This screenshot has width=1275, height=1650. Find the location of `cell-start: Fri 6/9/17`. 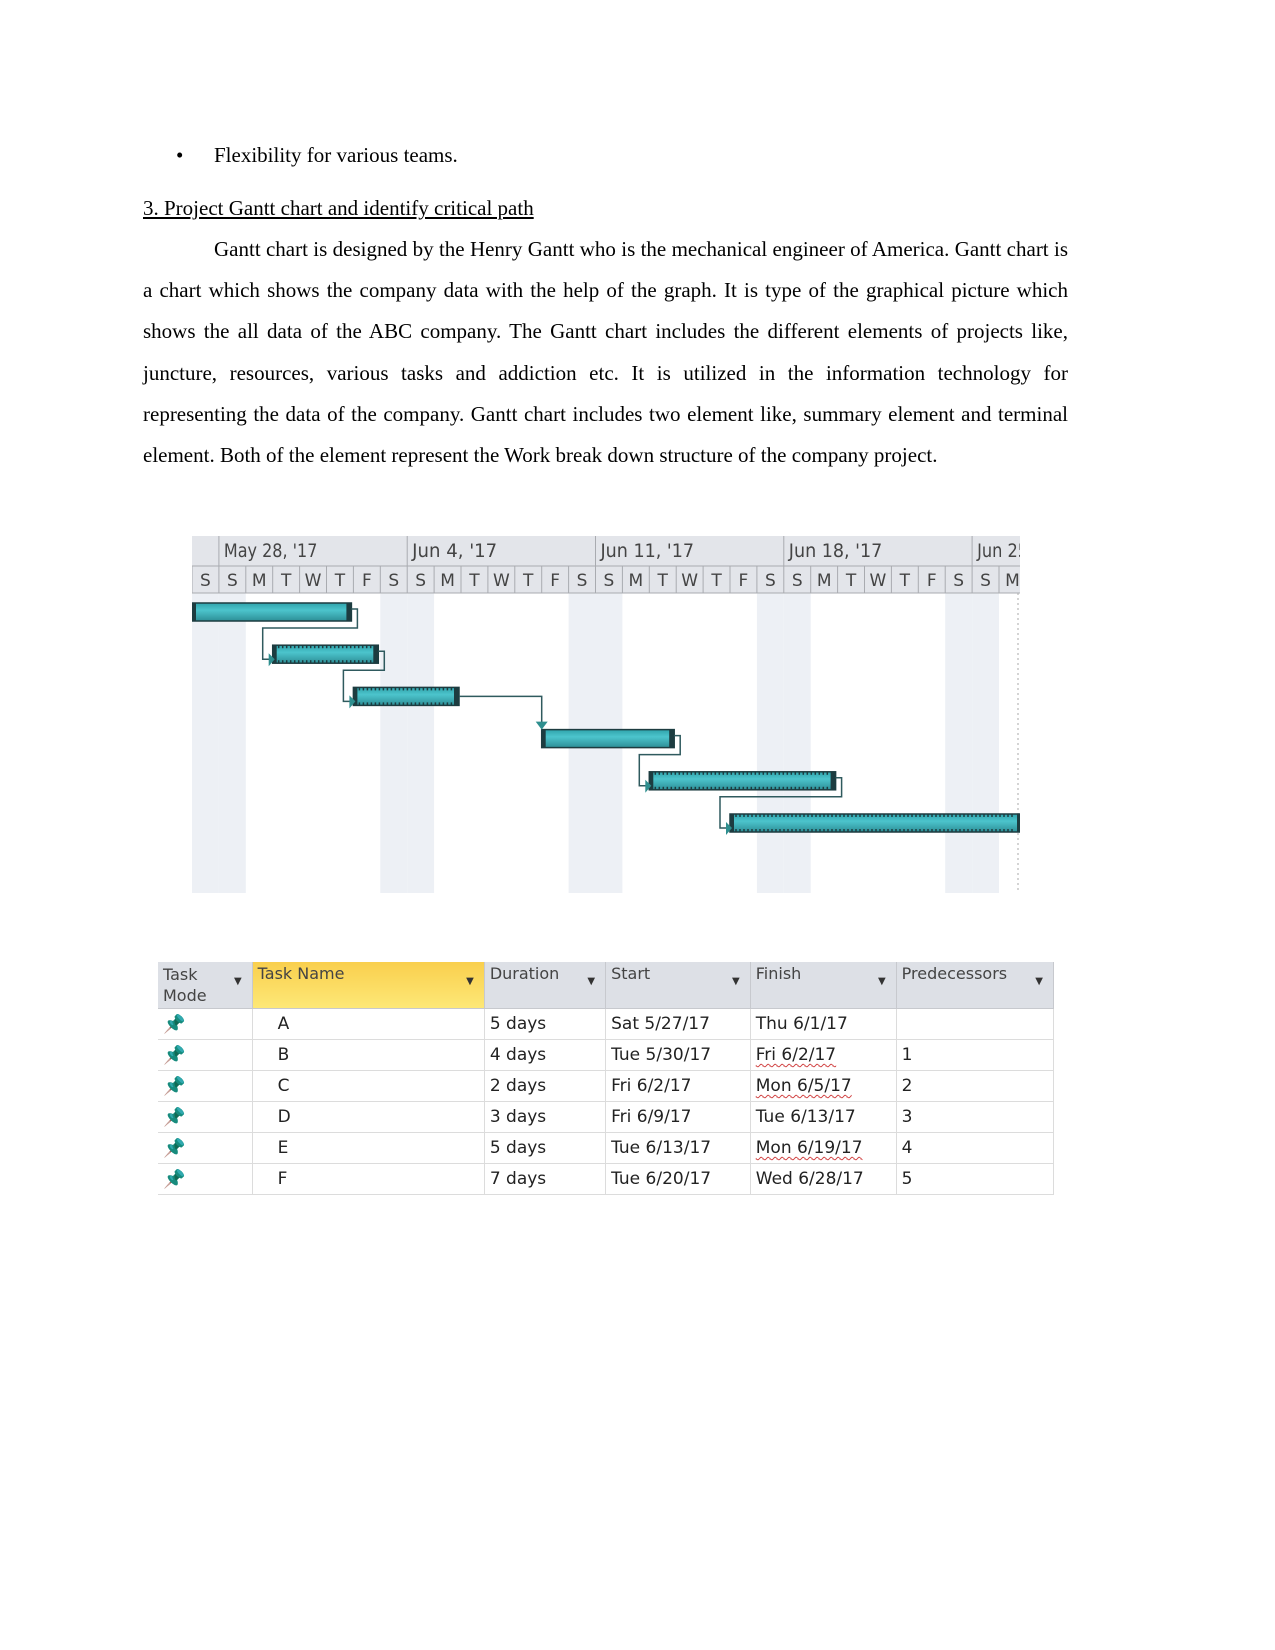

cell-start: Fri 6/9/17 is located at coordinates (678, 1117).